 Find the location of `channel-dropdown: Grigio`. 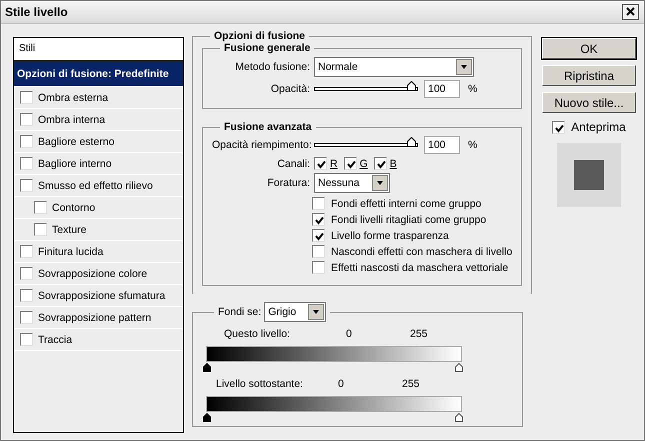

channel-dropdown: Grigio is located at coordinates (295, 312).